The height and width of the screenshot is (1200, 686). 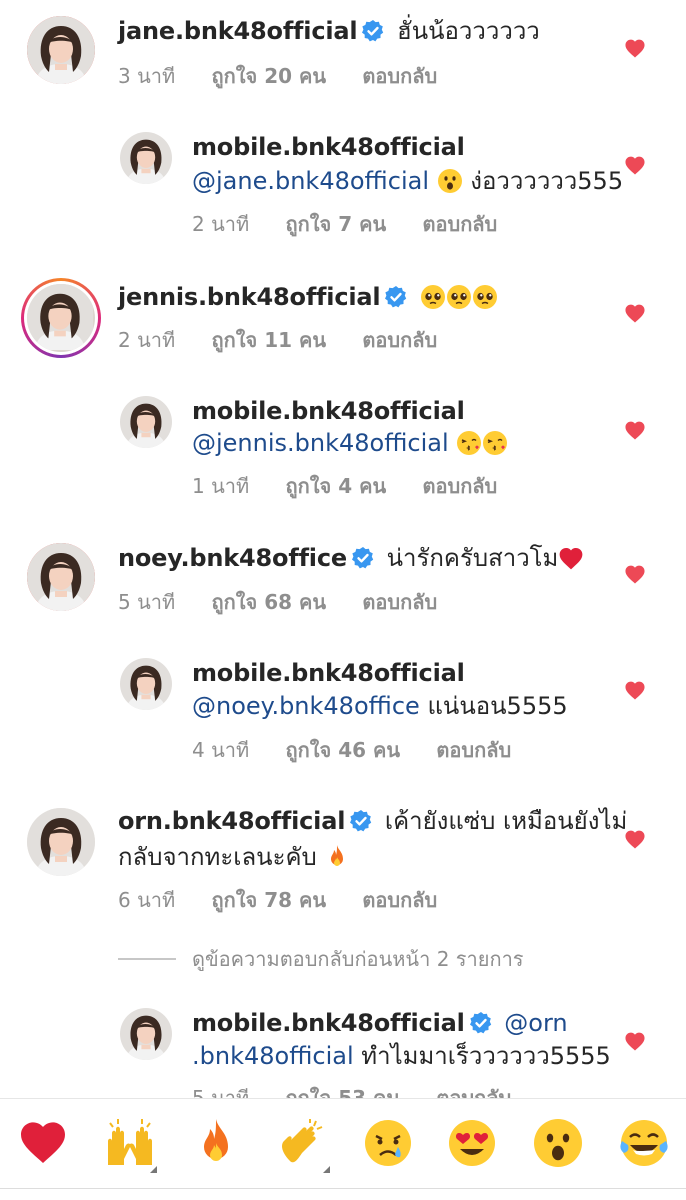 I want to click on likes-count-link: ถูกใจ 11 คน, so click(x=269, y=340).